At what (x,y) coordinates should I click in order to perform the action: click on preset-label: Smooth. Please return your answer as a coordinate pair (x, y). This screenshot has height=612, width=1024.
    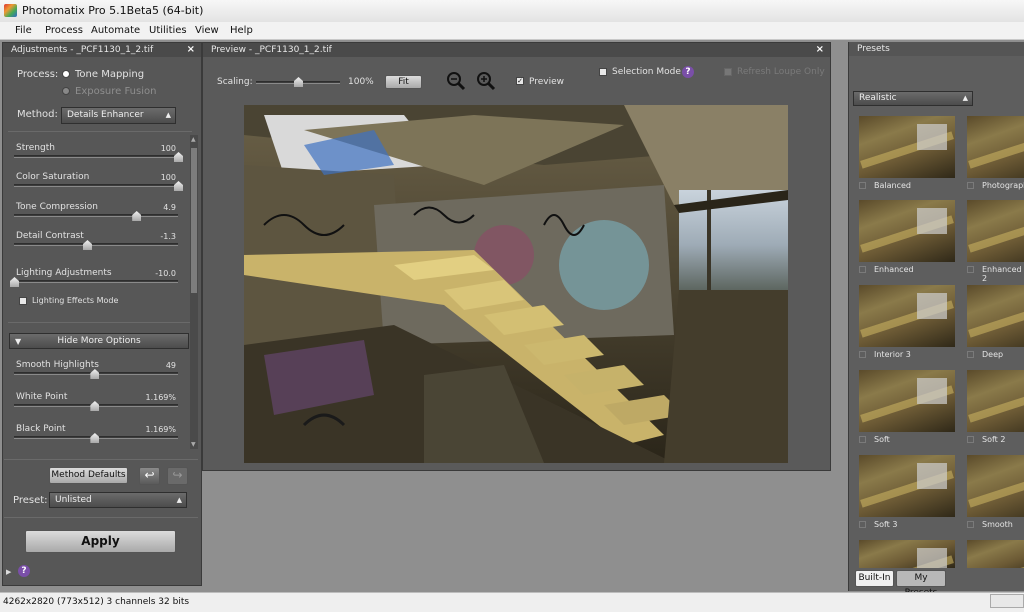
    Looking at the image, I should click on (997, 524).